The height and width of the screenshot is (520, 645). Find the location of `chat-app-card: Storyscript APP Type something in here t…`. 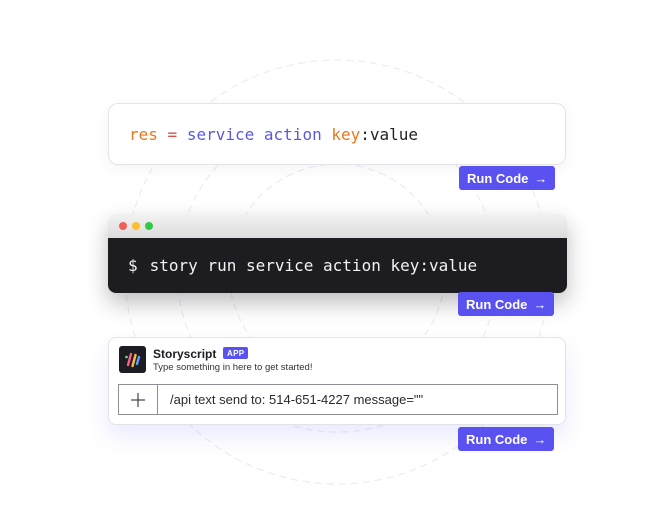

chat-app-card: Storyscript APP Type something in here t… is located at coordinates (337, 381).